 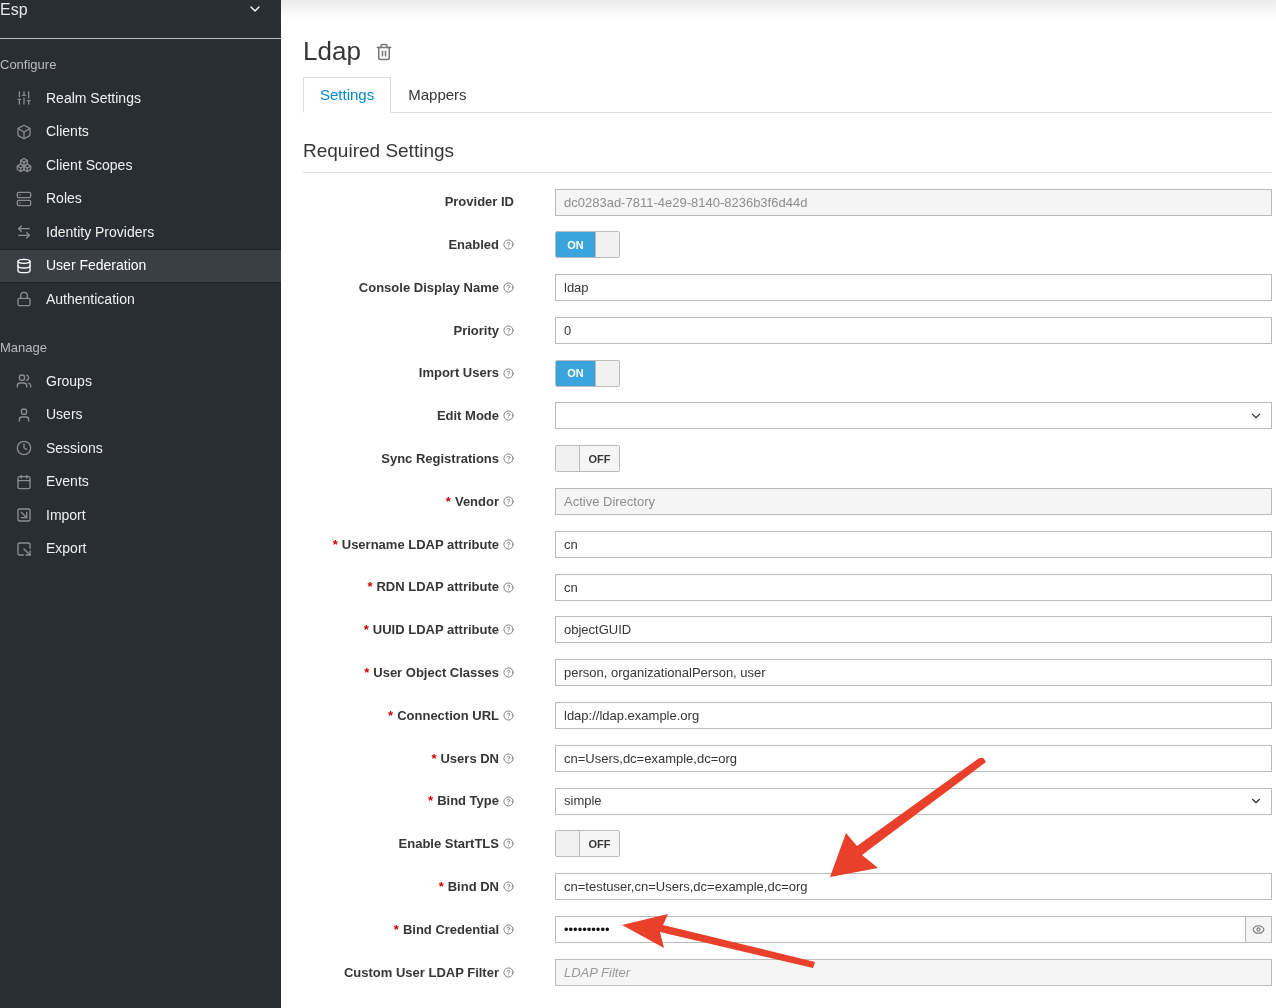 What do you see at coordinates (575, 245) in the screenshot?
I see `toggle-label: ON` at bounding box center [575, 245].